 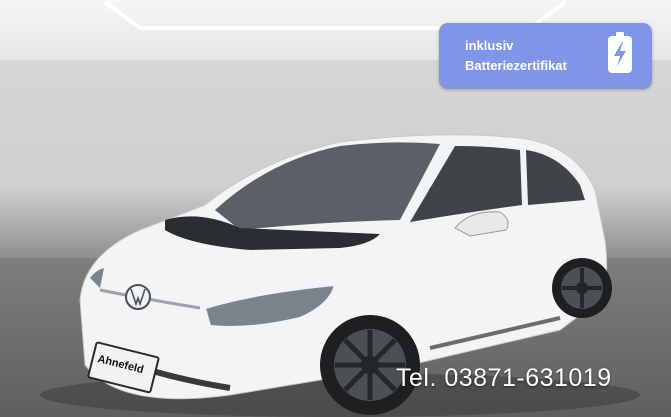 I want to click on badge-line-2: Batteriezertifikat, so click(x=516, y=65).